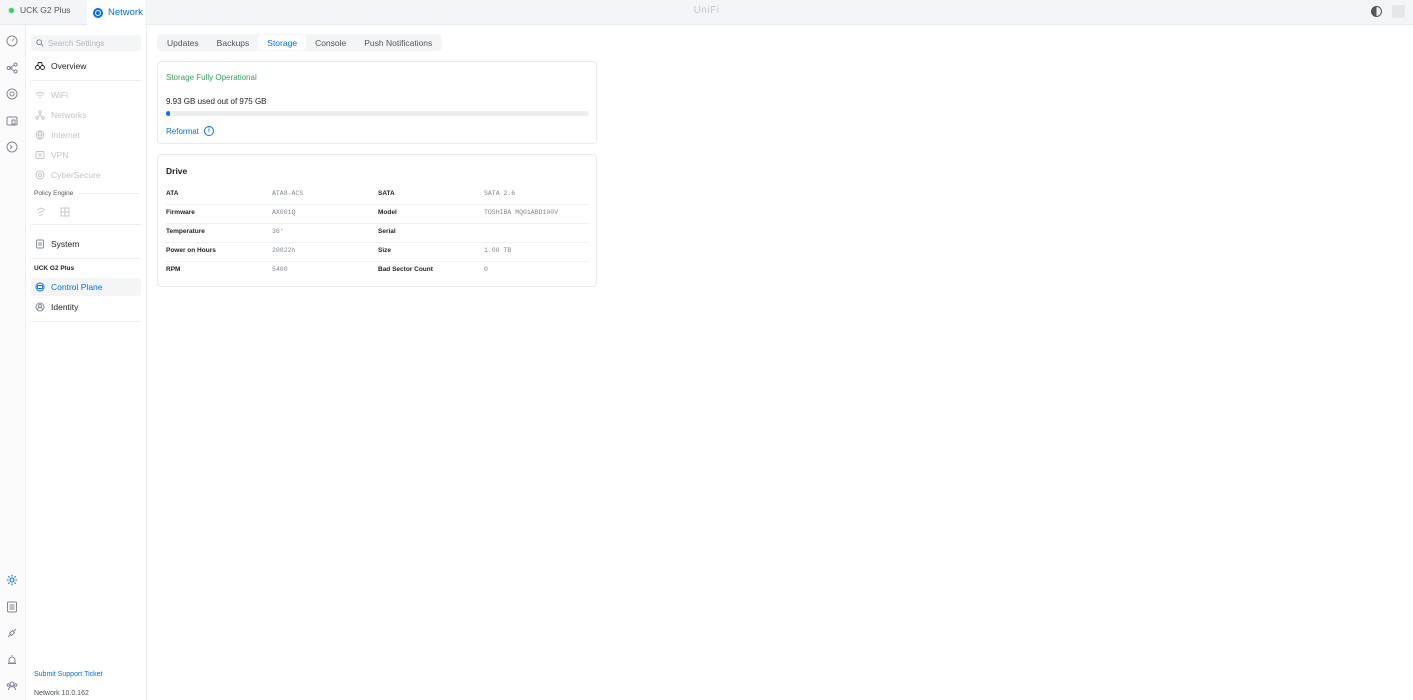 The height and width of the screenshot is (700, 1413). Describe the element at coordinates (182, 131) in the screenshot. I see `reformat-label: Reformat` at that location.